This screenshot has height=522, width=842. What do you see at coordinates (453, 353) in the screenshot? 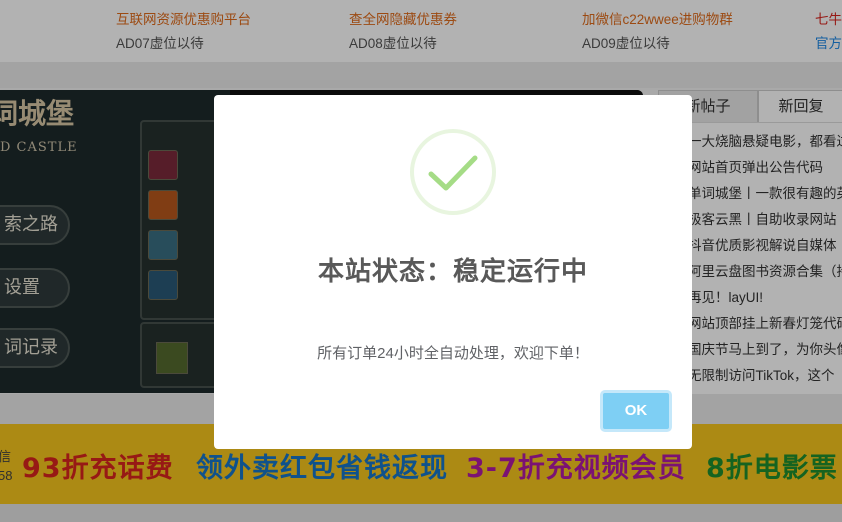
I see `dialog-message: 所有订单24小时全自动处理，欢迎下单！` at bounding box center [453, 353].